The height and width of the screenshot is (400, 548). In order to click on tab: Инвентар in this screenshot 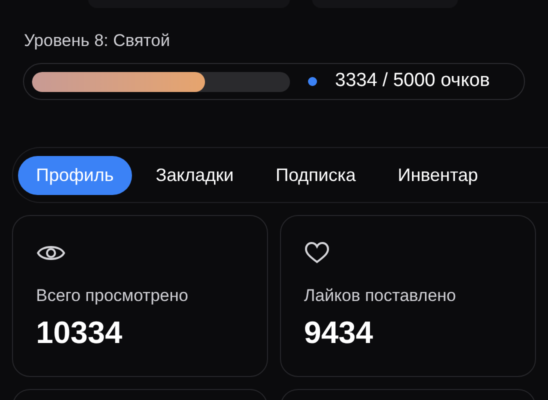, I will do `click(438, 175)`.